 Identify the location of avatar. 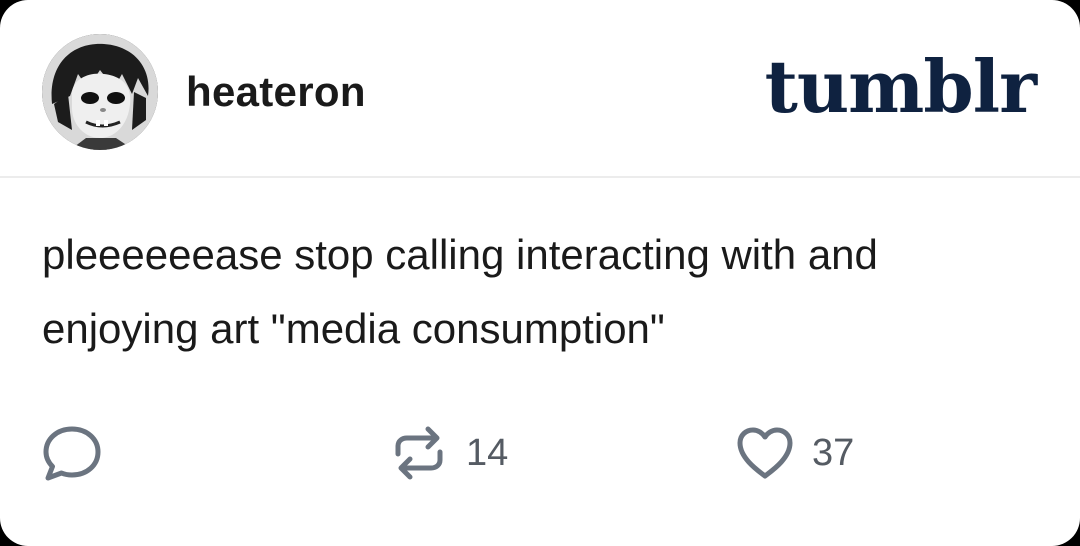
(100, 92).